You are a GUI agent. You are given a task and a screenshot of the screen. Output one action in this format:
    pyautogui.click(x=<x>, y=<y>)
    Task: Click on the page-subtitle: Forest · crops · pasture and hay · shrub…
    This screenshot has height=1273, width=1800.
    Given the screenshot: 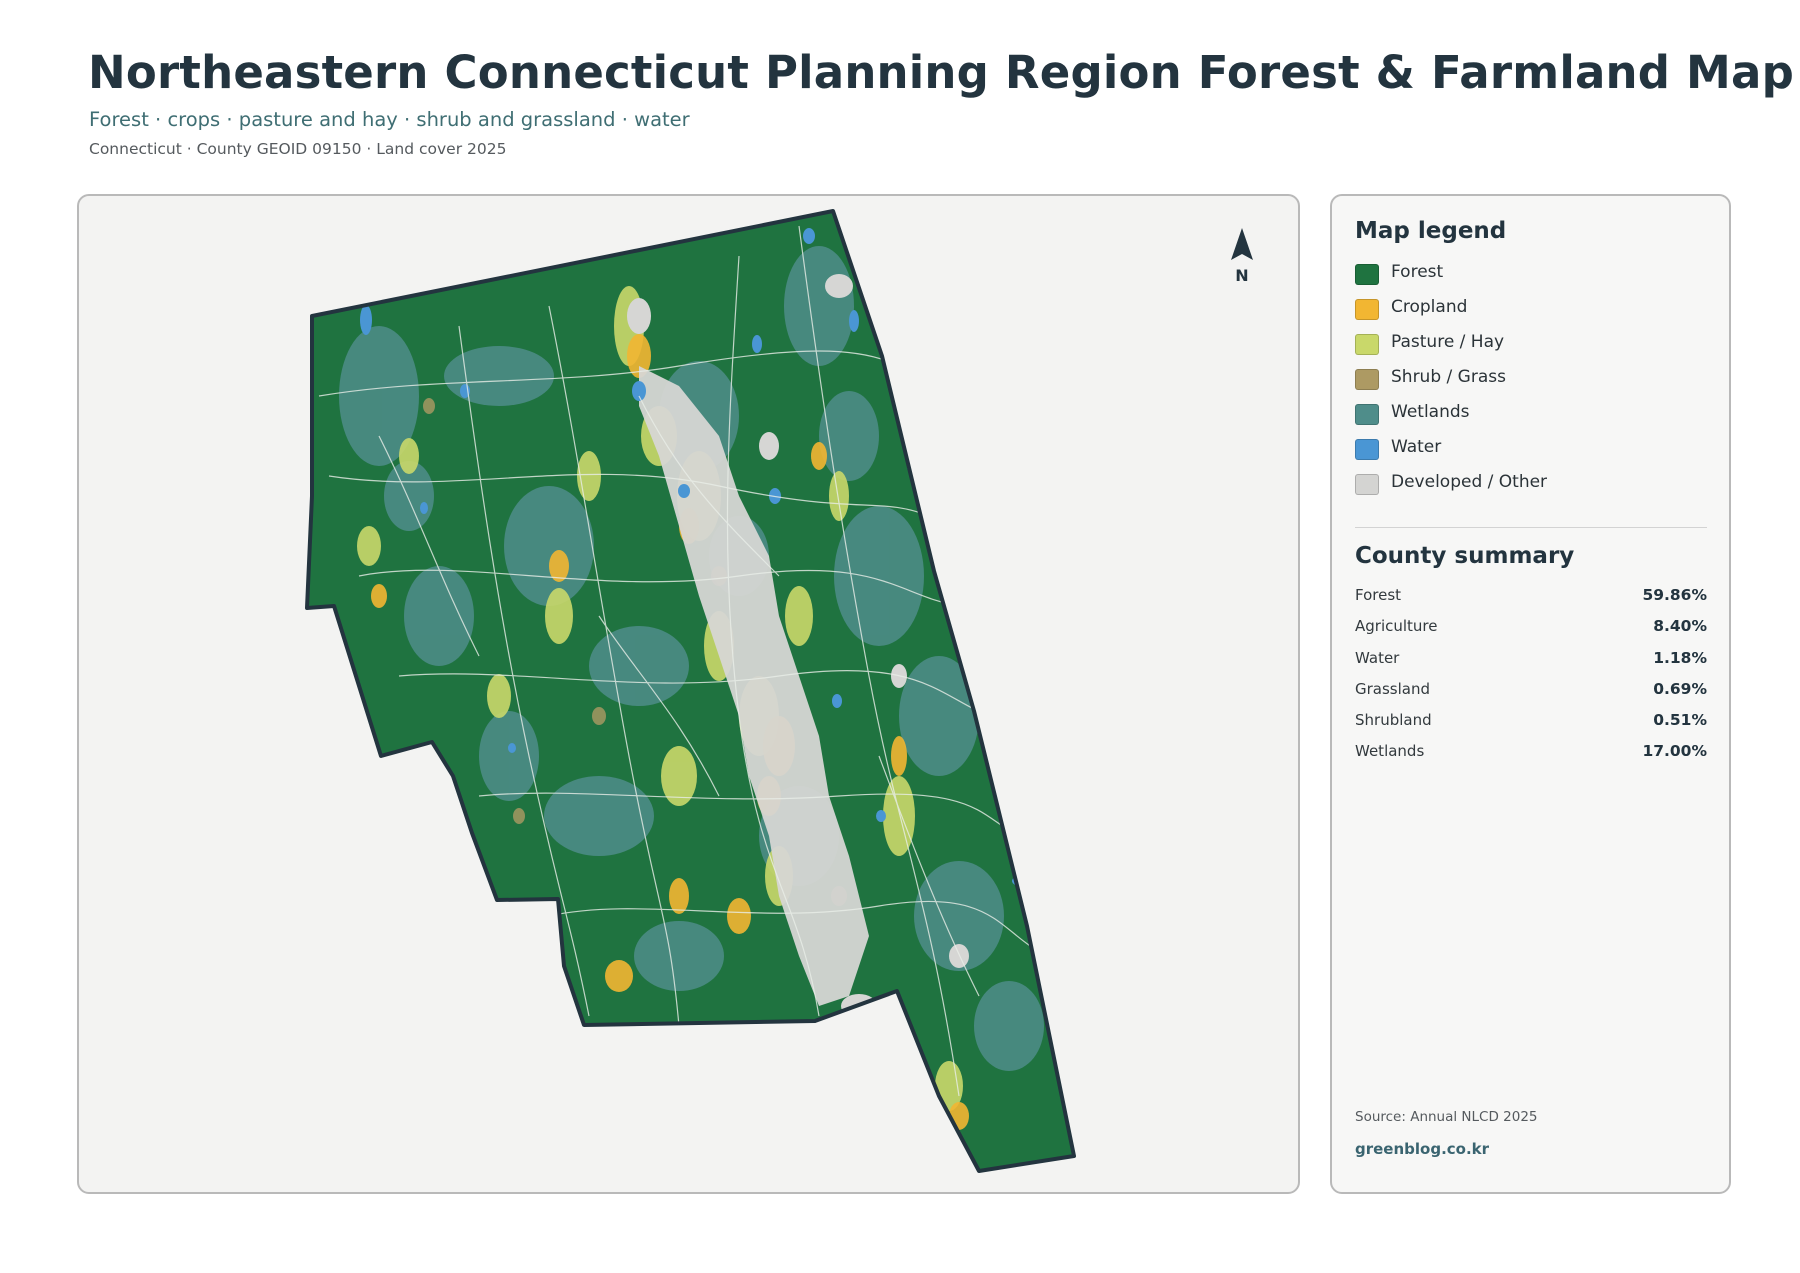 What is the action you would take?
    pyautogui.click(x=389, y=119)
    